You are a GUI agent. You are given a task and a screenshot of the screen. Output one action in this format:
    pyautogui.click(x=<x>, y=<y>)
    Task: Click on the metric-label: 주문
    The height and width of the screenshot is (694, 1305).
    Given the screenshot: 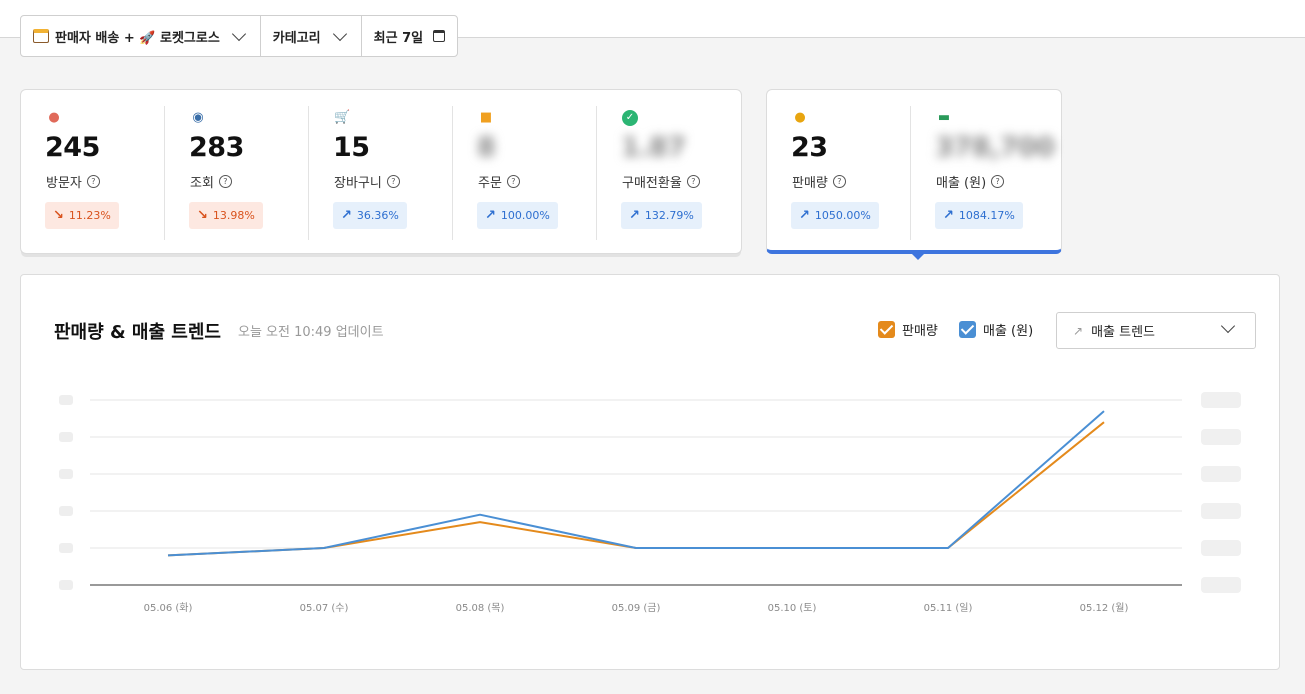 What is the action you would take?
    pyautogui.click(x=490, y=183)
    